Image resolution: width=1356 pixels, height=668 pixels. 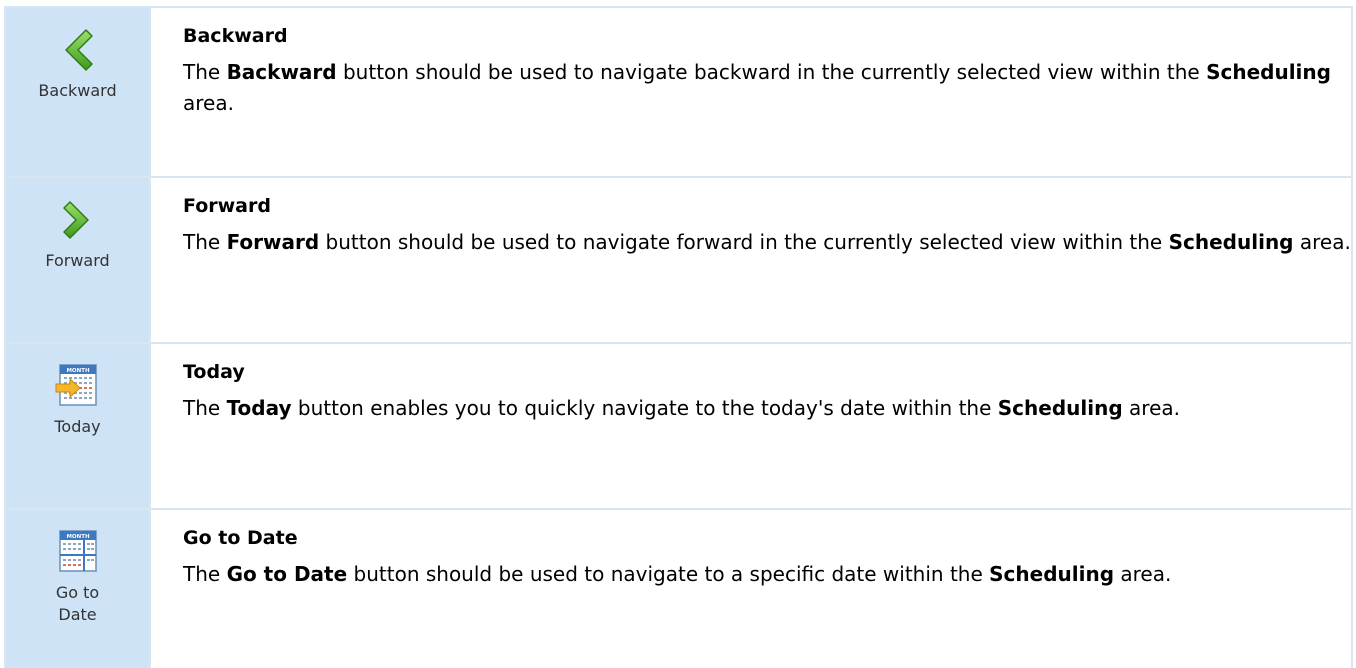 I want to click on row-title: Backward, so click(x=235, y=36).